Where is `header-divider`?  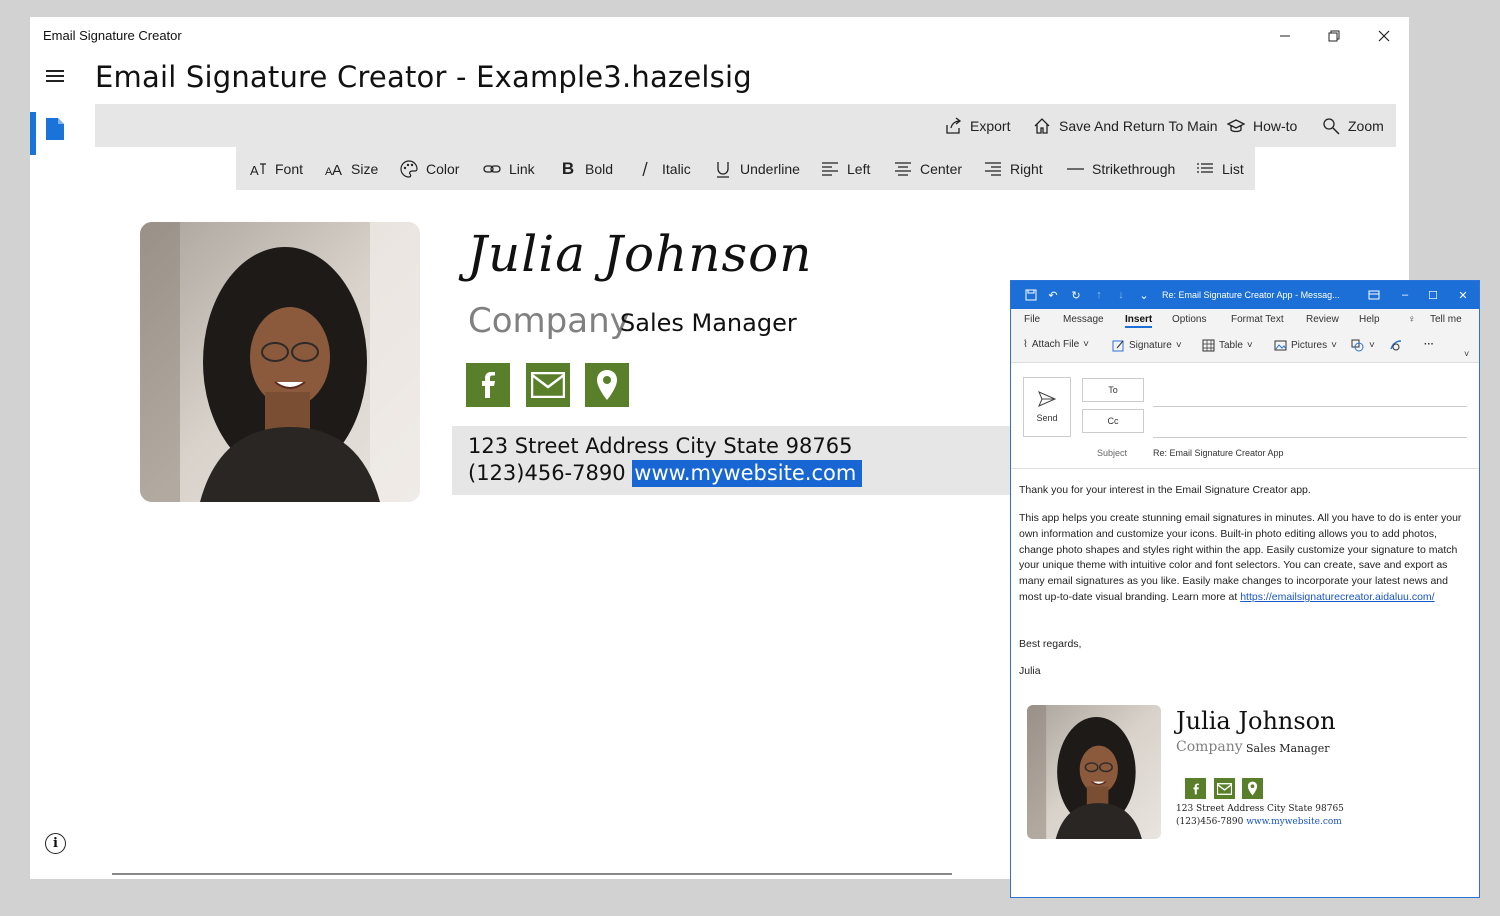 header-divider is located at coordinates (1245, 468).